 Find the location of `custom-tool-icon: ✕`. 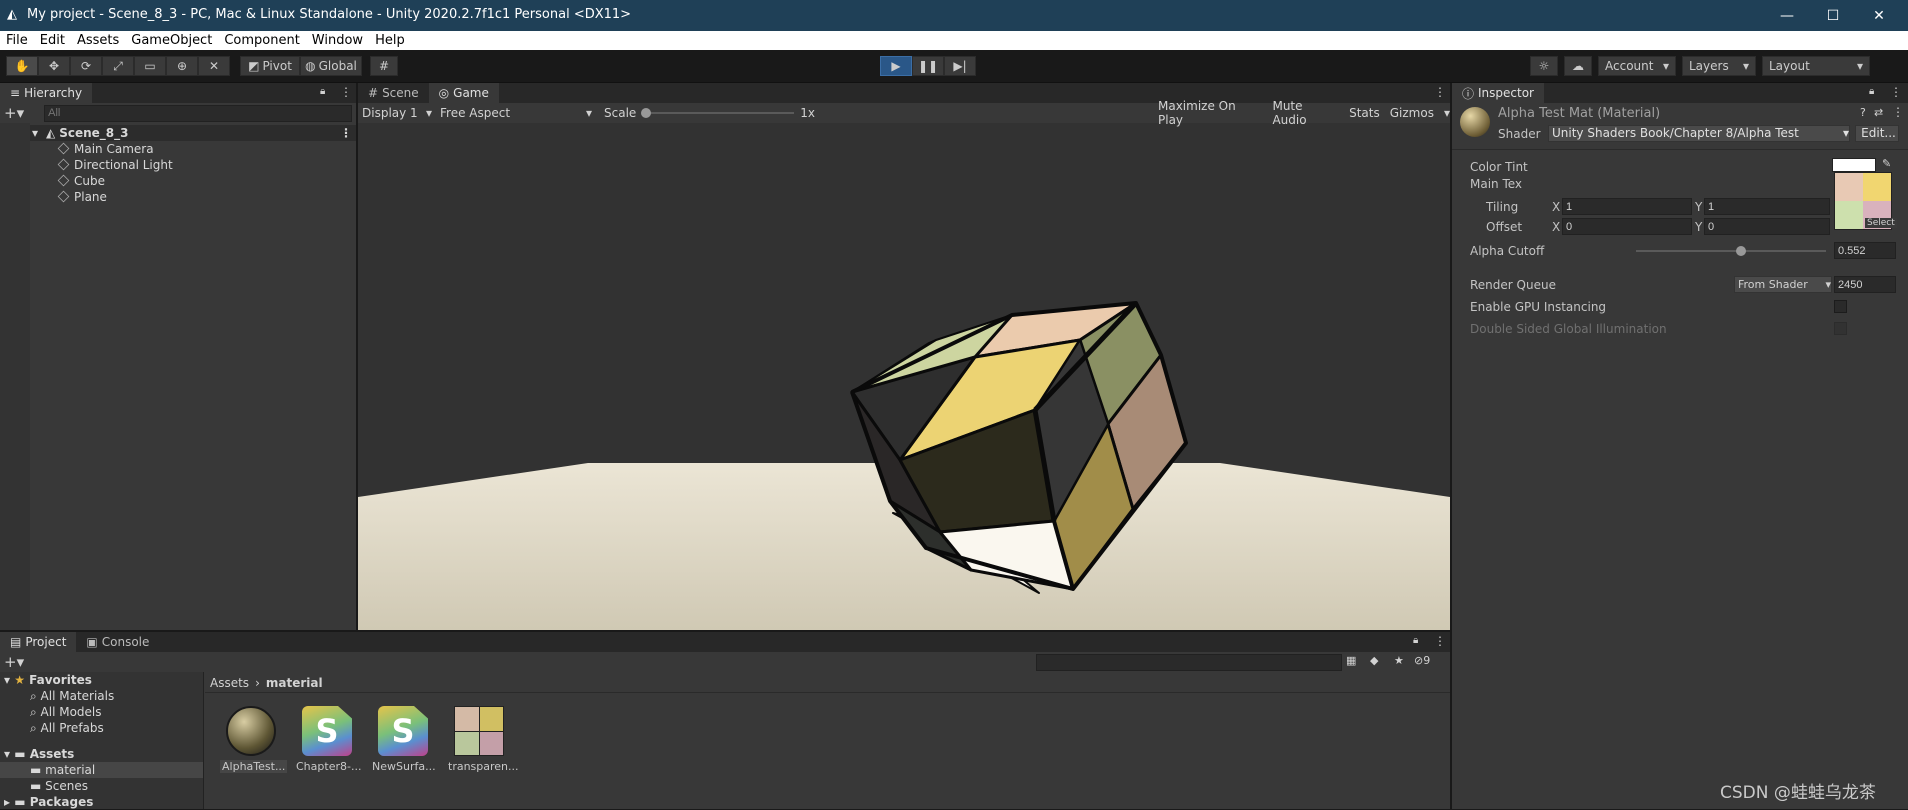

custom-tool-icon: ✕ is located at coordinates (214, 66).